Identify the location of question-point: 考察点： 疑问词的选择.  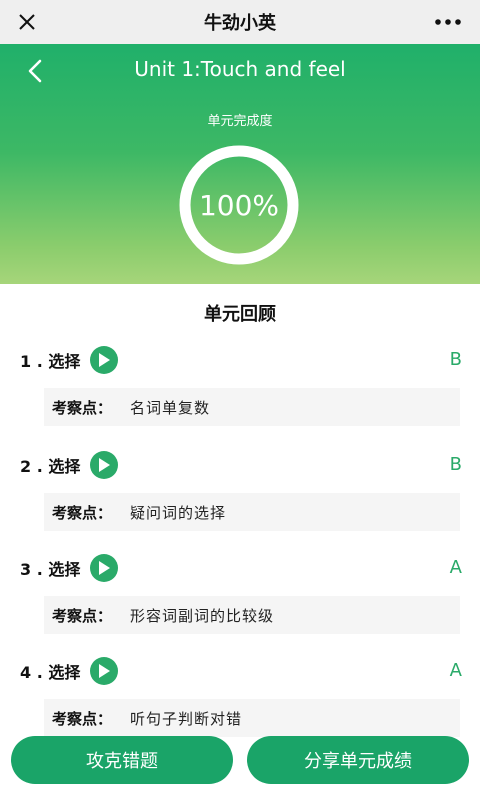
(252, 512).